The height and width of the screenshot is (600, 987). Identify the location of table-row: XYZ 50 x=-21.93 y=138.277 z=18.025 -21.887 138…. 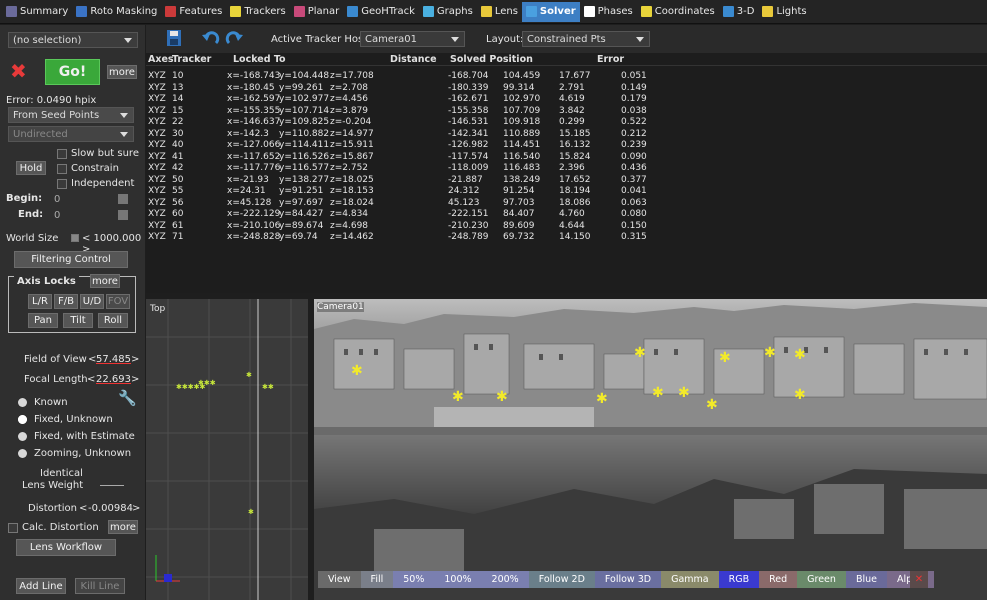
(566, 180).